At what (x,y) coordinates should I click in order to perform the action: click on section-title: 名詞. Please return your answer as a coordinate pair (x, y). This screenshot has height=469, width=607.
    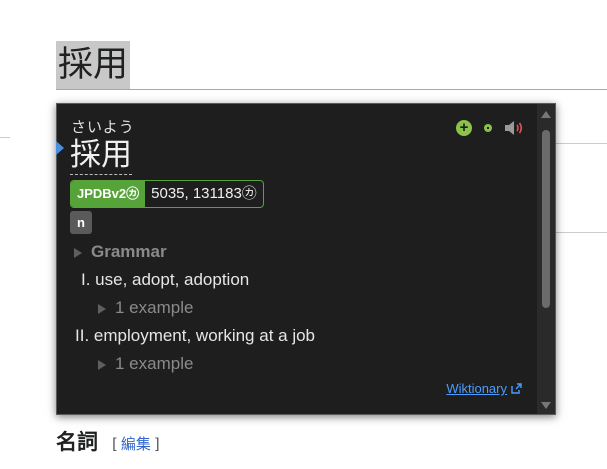
    Looking at the image, I should click on (77, 442).